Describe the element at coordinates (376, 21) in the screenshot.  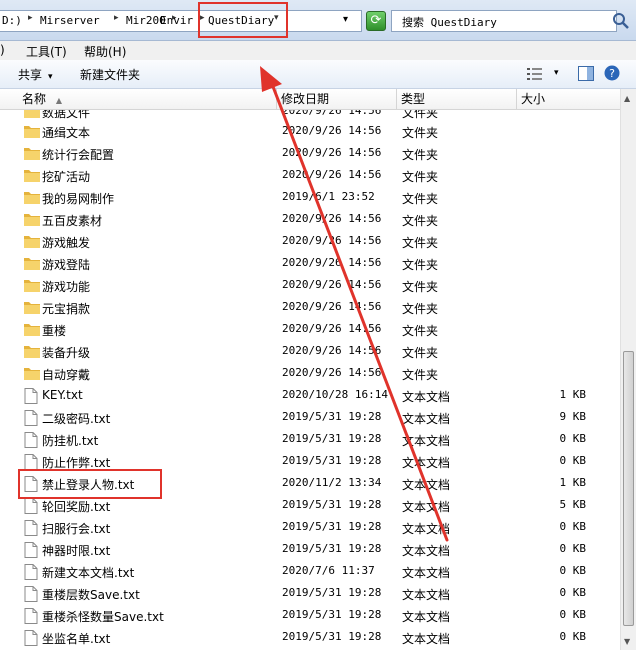
I see `refresh-button: ⟳` at that location.